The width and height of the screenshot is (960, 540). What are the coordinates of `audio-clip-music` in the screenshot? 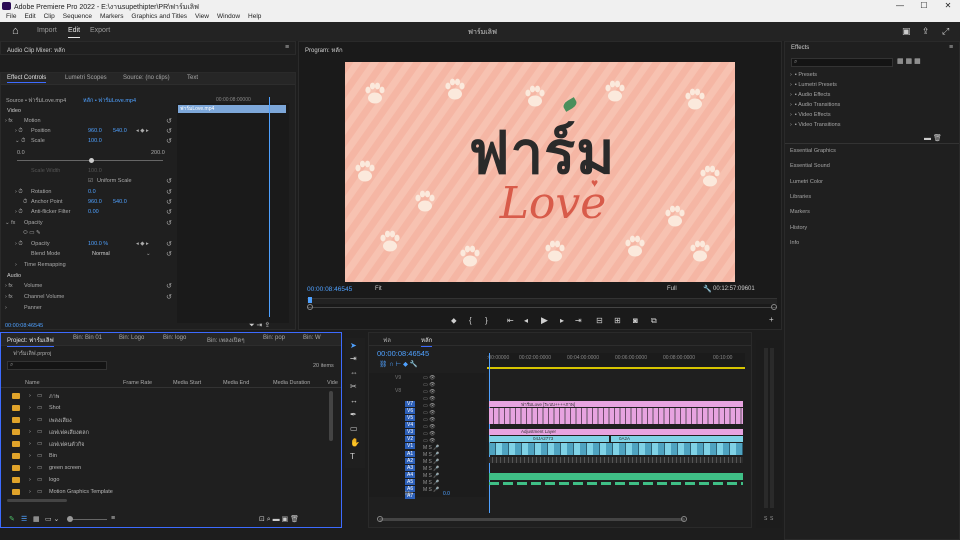 It's located at (616, 476).